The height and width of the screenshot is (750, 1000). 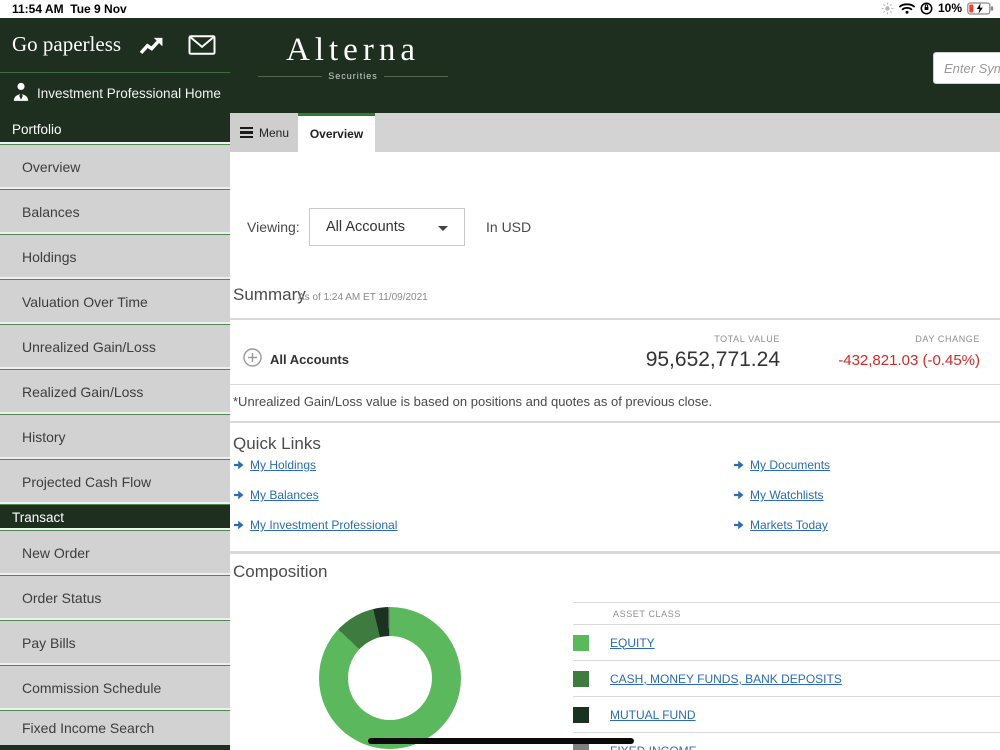 What do you see at coordinates (274, 132) in the screenshot?
I see `menu-button-label: Menu` at bounding box center [274, 132].